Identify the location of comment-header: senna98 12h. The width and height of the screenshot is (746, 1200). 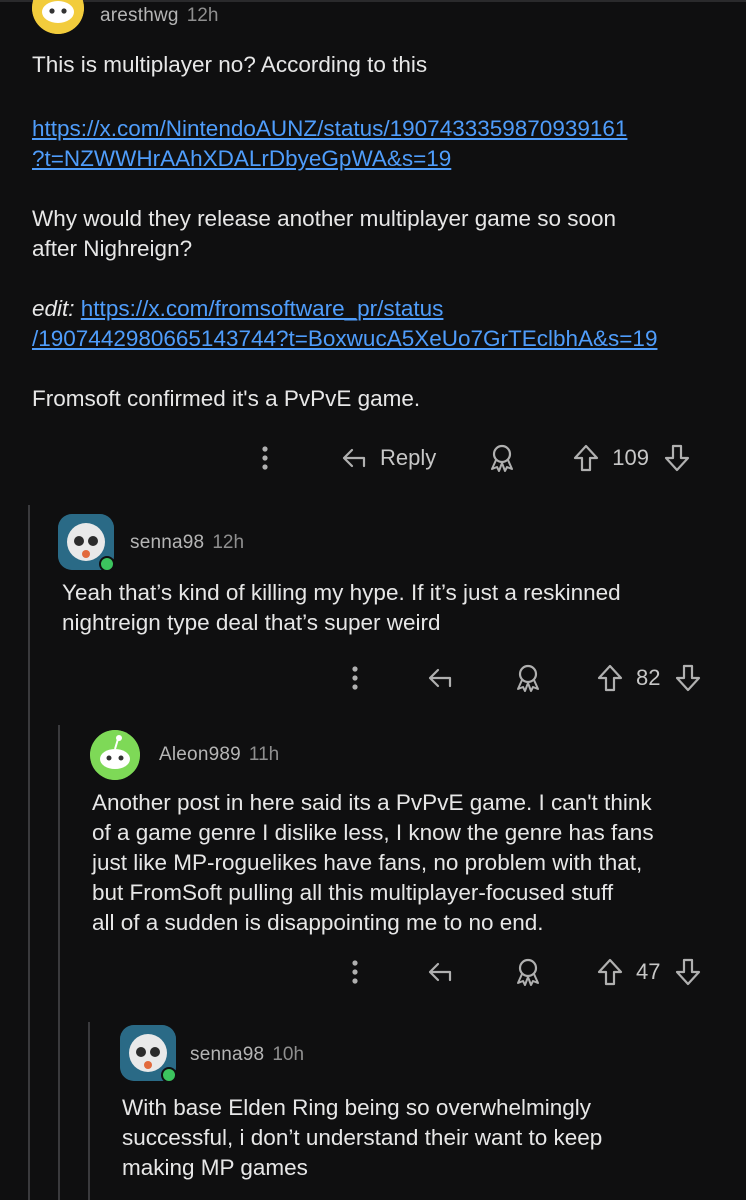
(187, 543).